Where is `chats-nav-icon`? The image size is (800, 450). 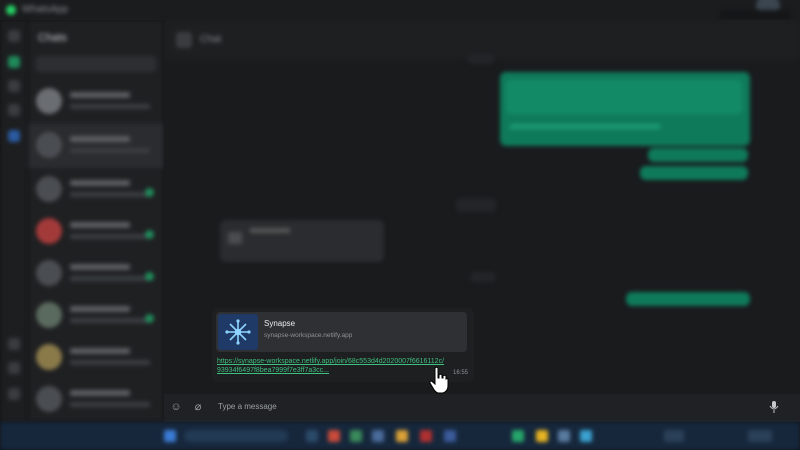
chats-nav-icon is located at coordinates (14, 62).